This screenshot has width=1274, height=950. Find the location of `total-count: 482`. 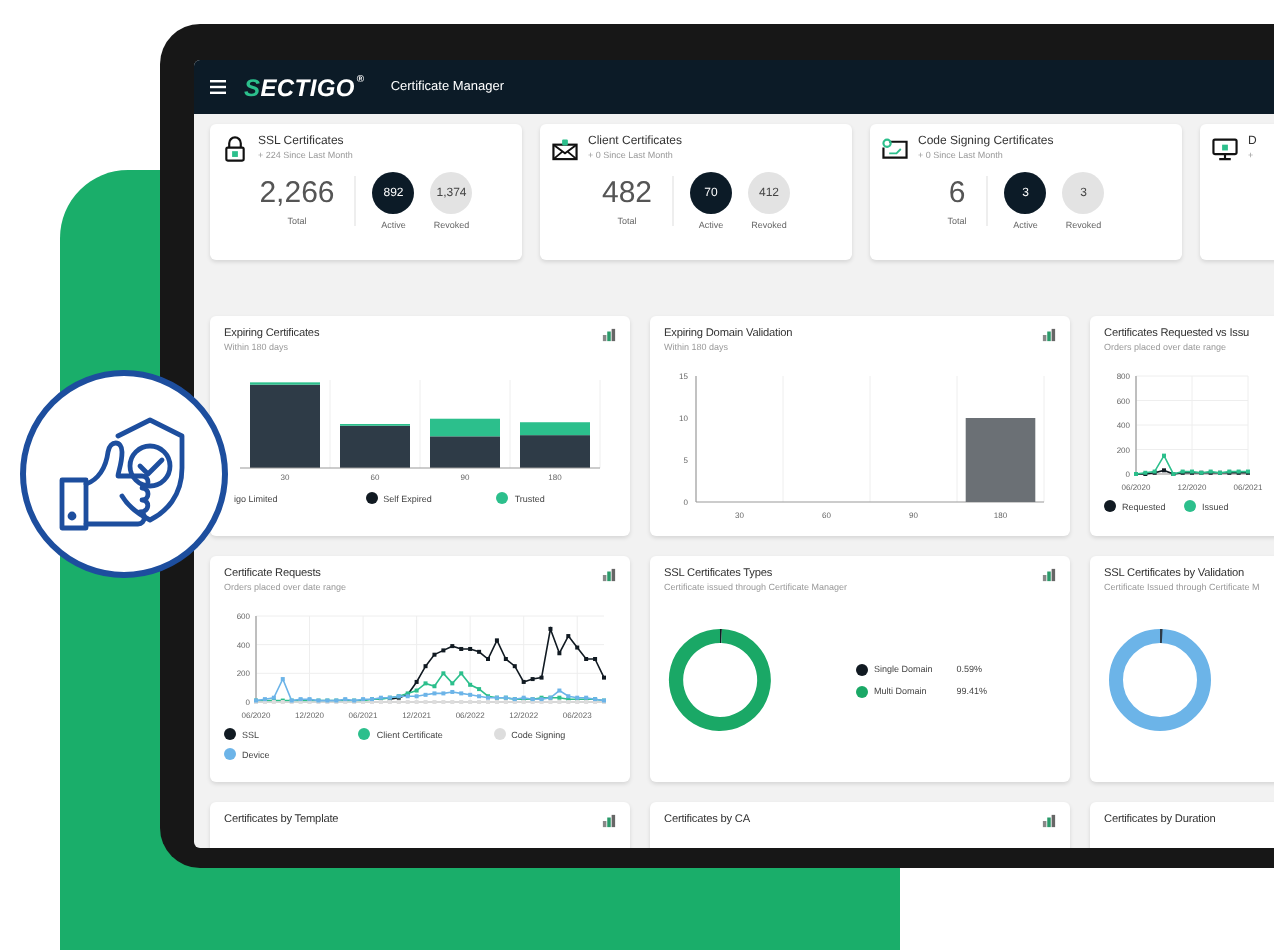

total-count: 482 is located at coordinates (627, 193).